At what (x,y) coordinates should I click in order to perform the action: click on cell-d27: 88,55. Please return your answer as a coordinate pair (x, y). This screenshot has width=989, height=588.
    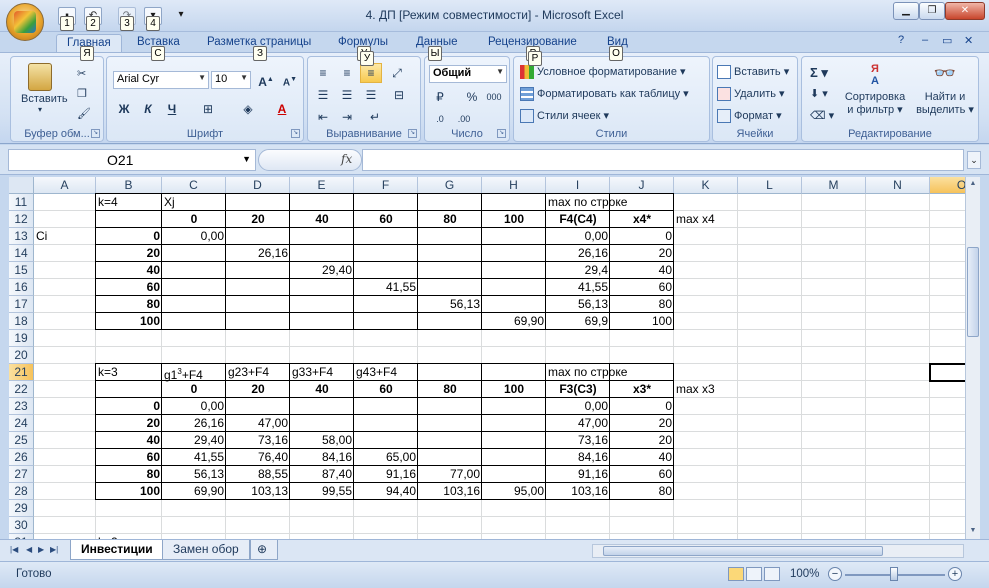
    Looking at the image, I should click on (258, 474).